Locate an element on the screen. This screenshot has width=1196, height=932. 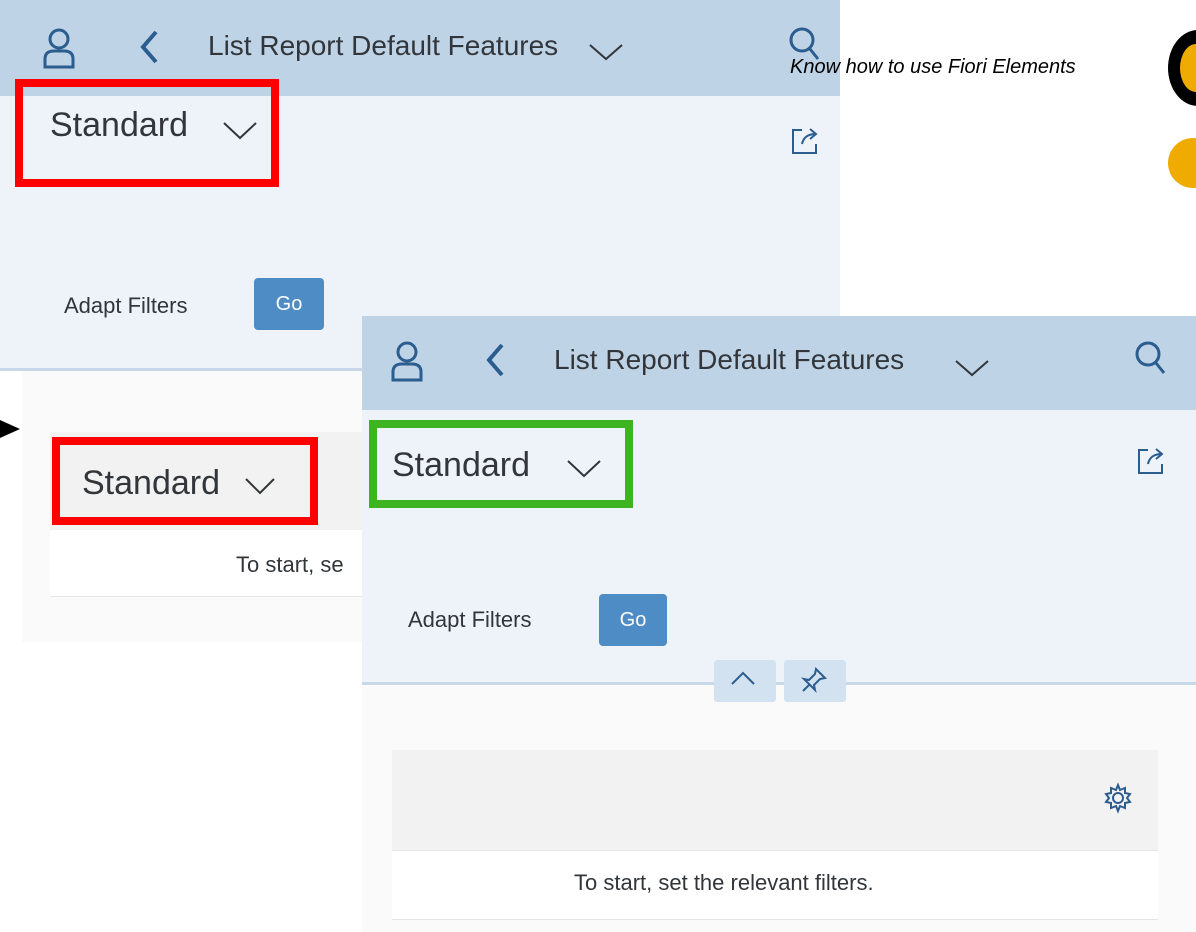
collapse-icon is located at coordinates (743, 678).